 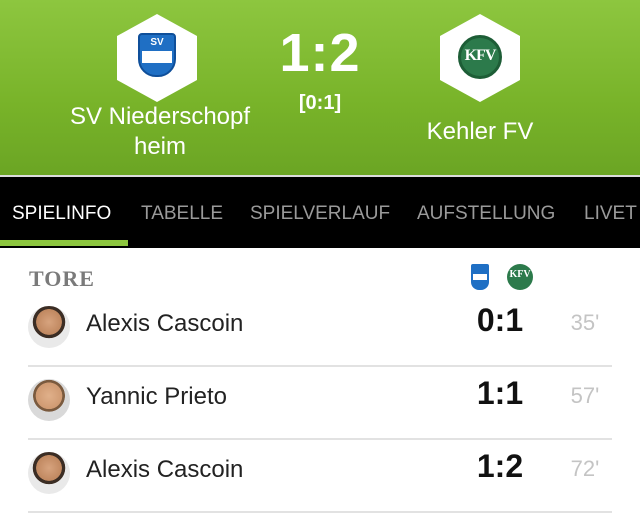 I want to click on goal-minute: 72', so click(x=585, y=468).